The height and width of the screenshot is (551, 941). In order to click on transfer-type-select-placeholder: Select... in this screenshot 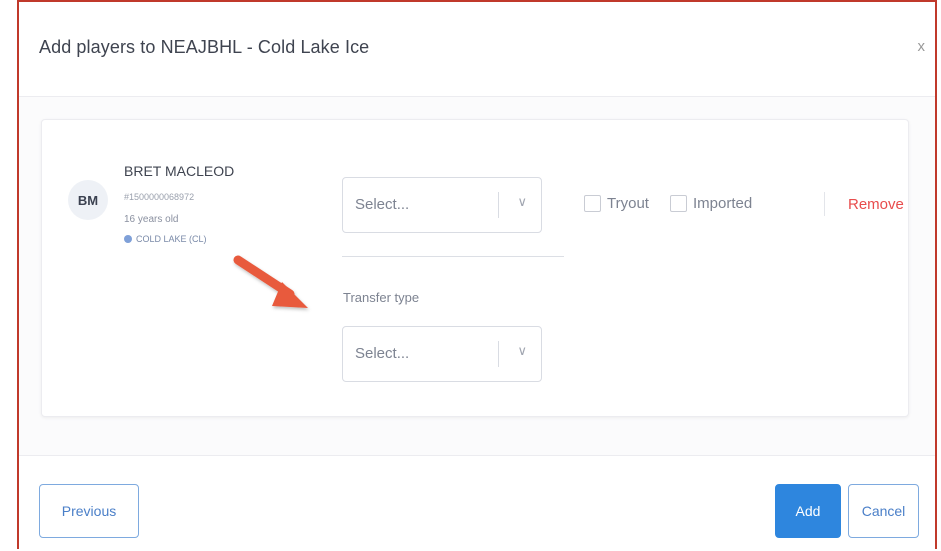, I will do `click(382, 353)`.